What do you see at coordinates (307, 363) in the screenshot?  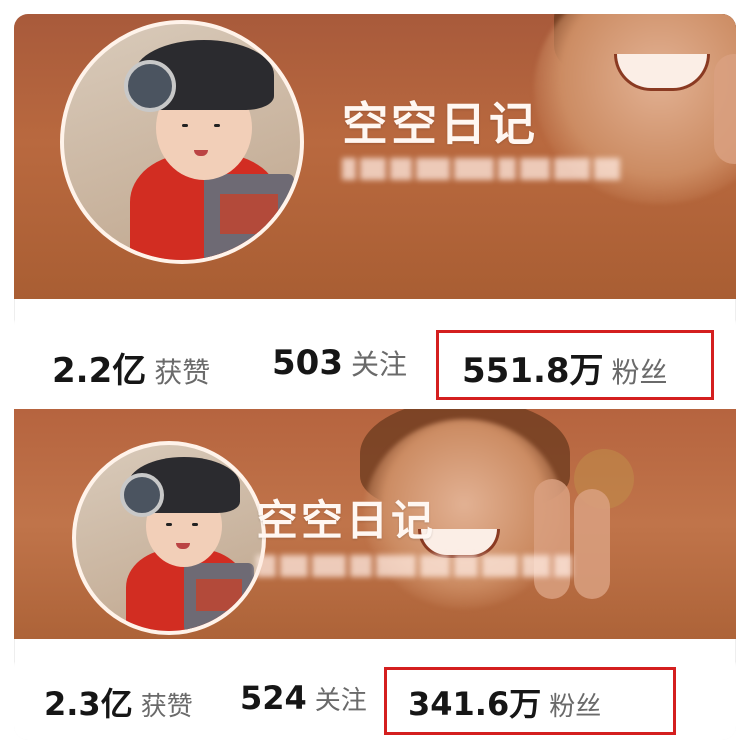 I see `stat-value: 503` at bounding box center [307, 363].